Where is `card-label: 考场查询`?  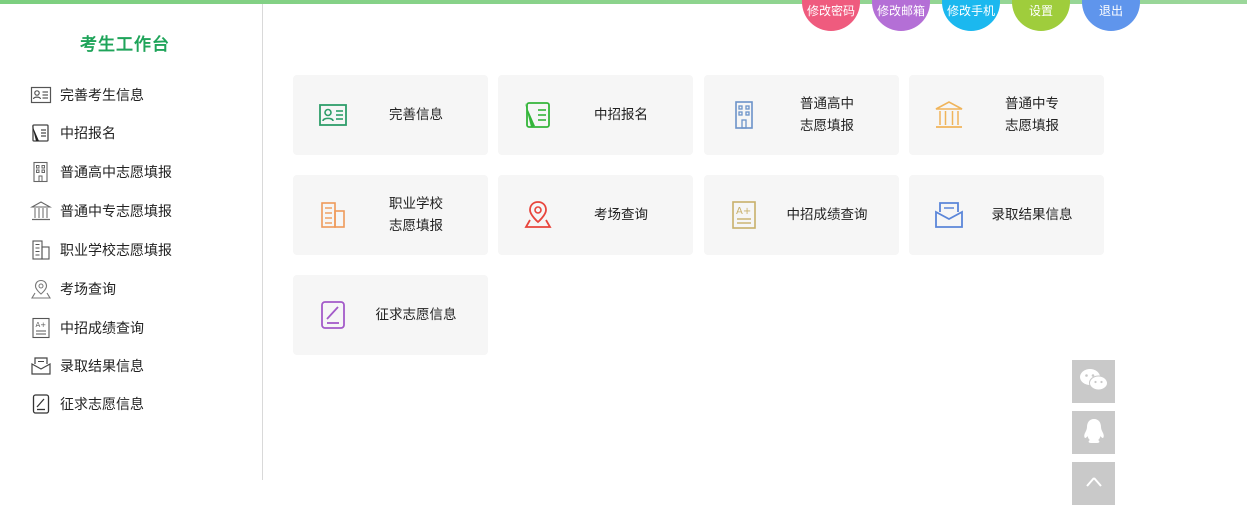
card-label: 考场查询 is located at coordinates (621, 215).